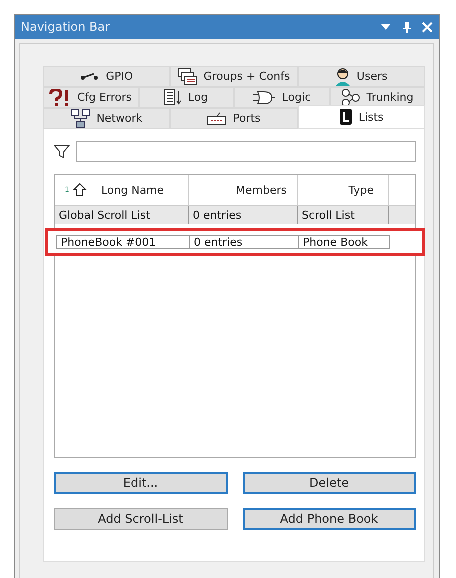 The image size is (456, 578). Describe the element at coordinates (361, 117) in the screenshot. I see `tab: Lists` at that location.